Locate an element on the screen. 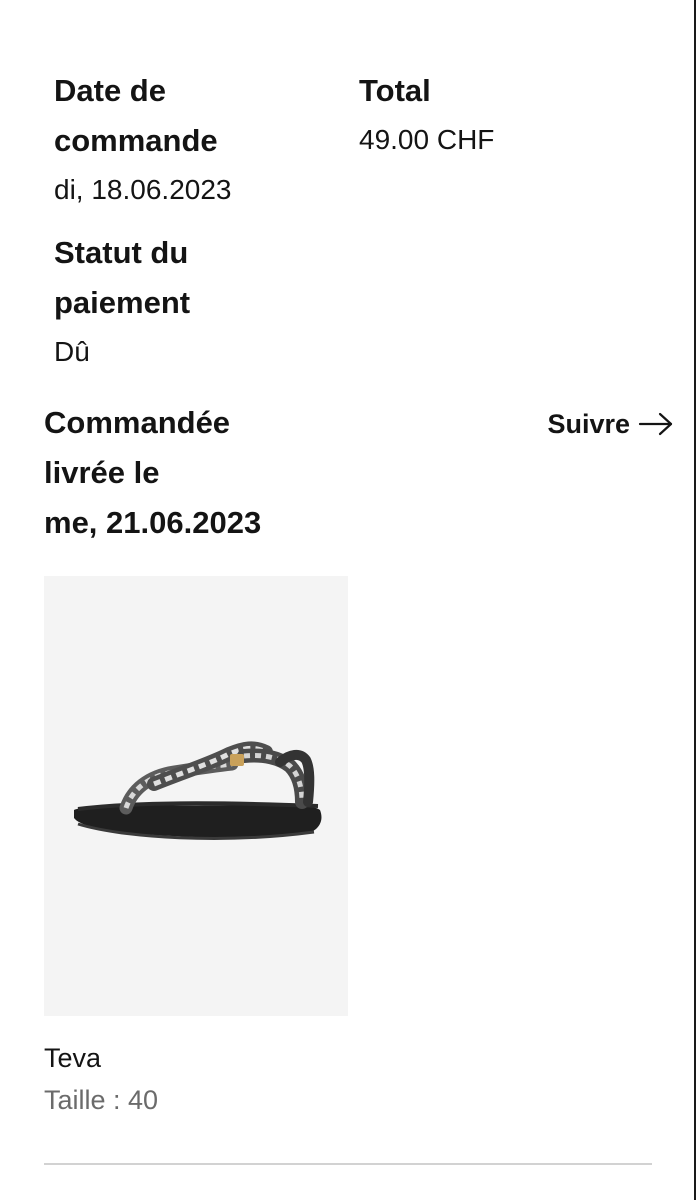  payment-status-label: Statut du paiement is located at coordinates (122, 277).